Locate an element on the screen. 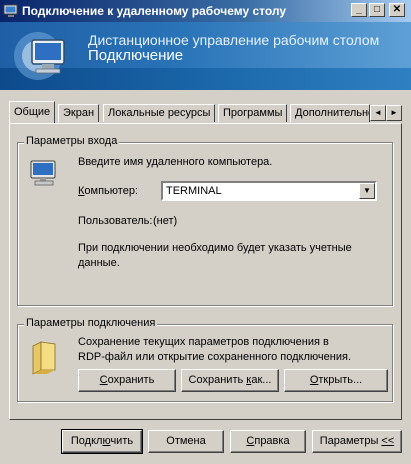  window-title: Подключение к удаленному рабочему столу is located at coordinates (154, 11).